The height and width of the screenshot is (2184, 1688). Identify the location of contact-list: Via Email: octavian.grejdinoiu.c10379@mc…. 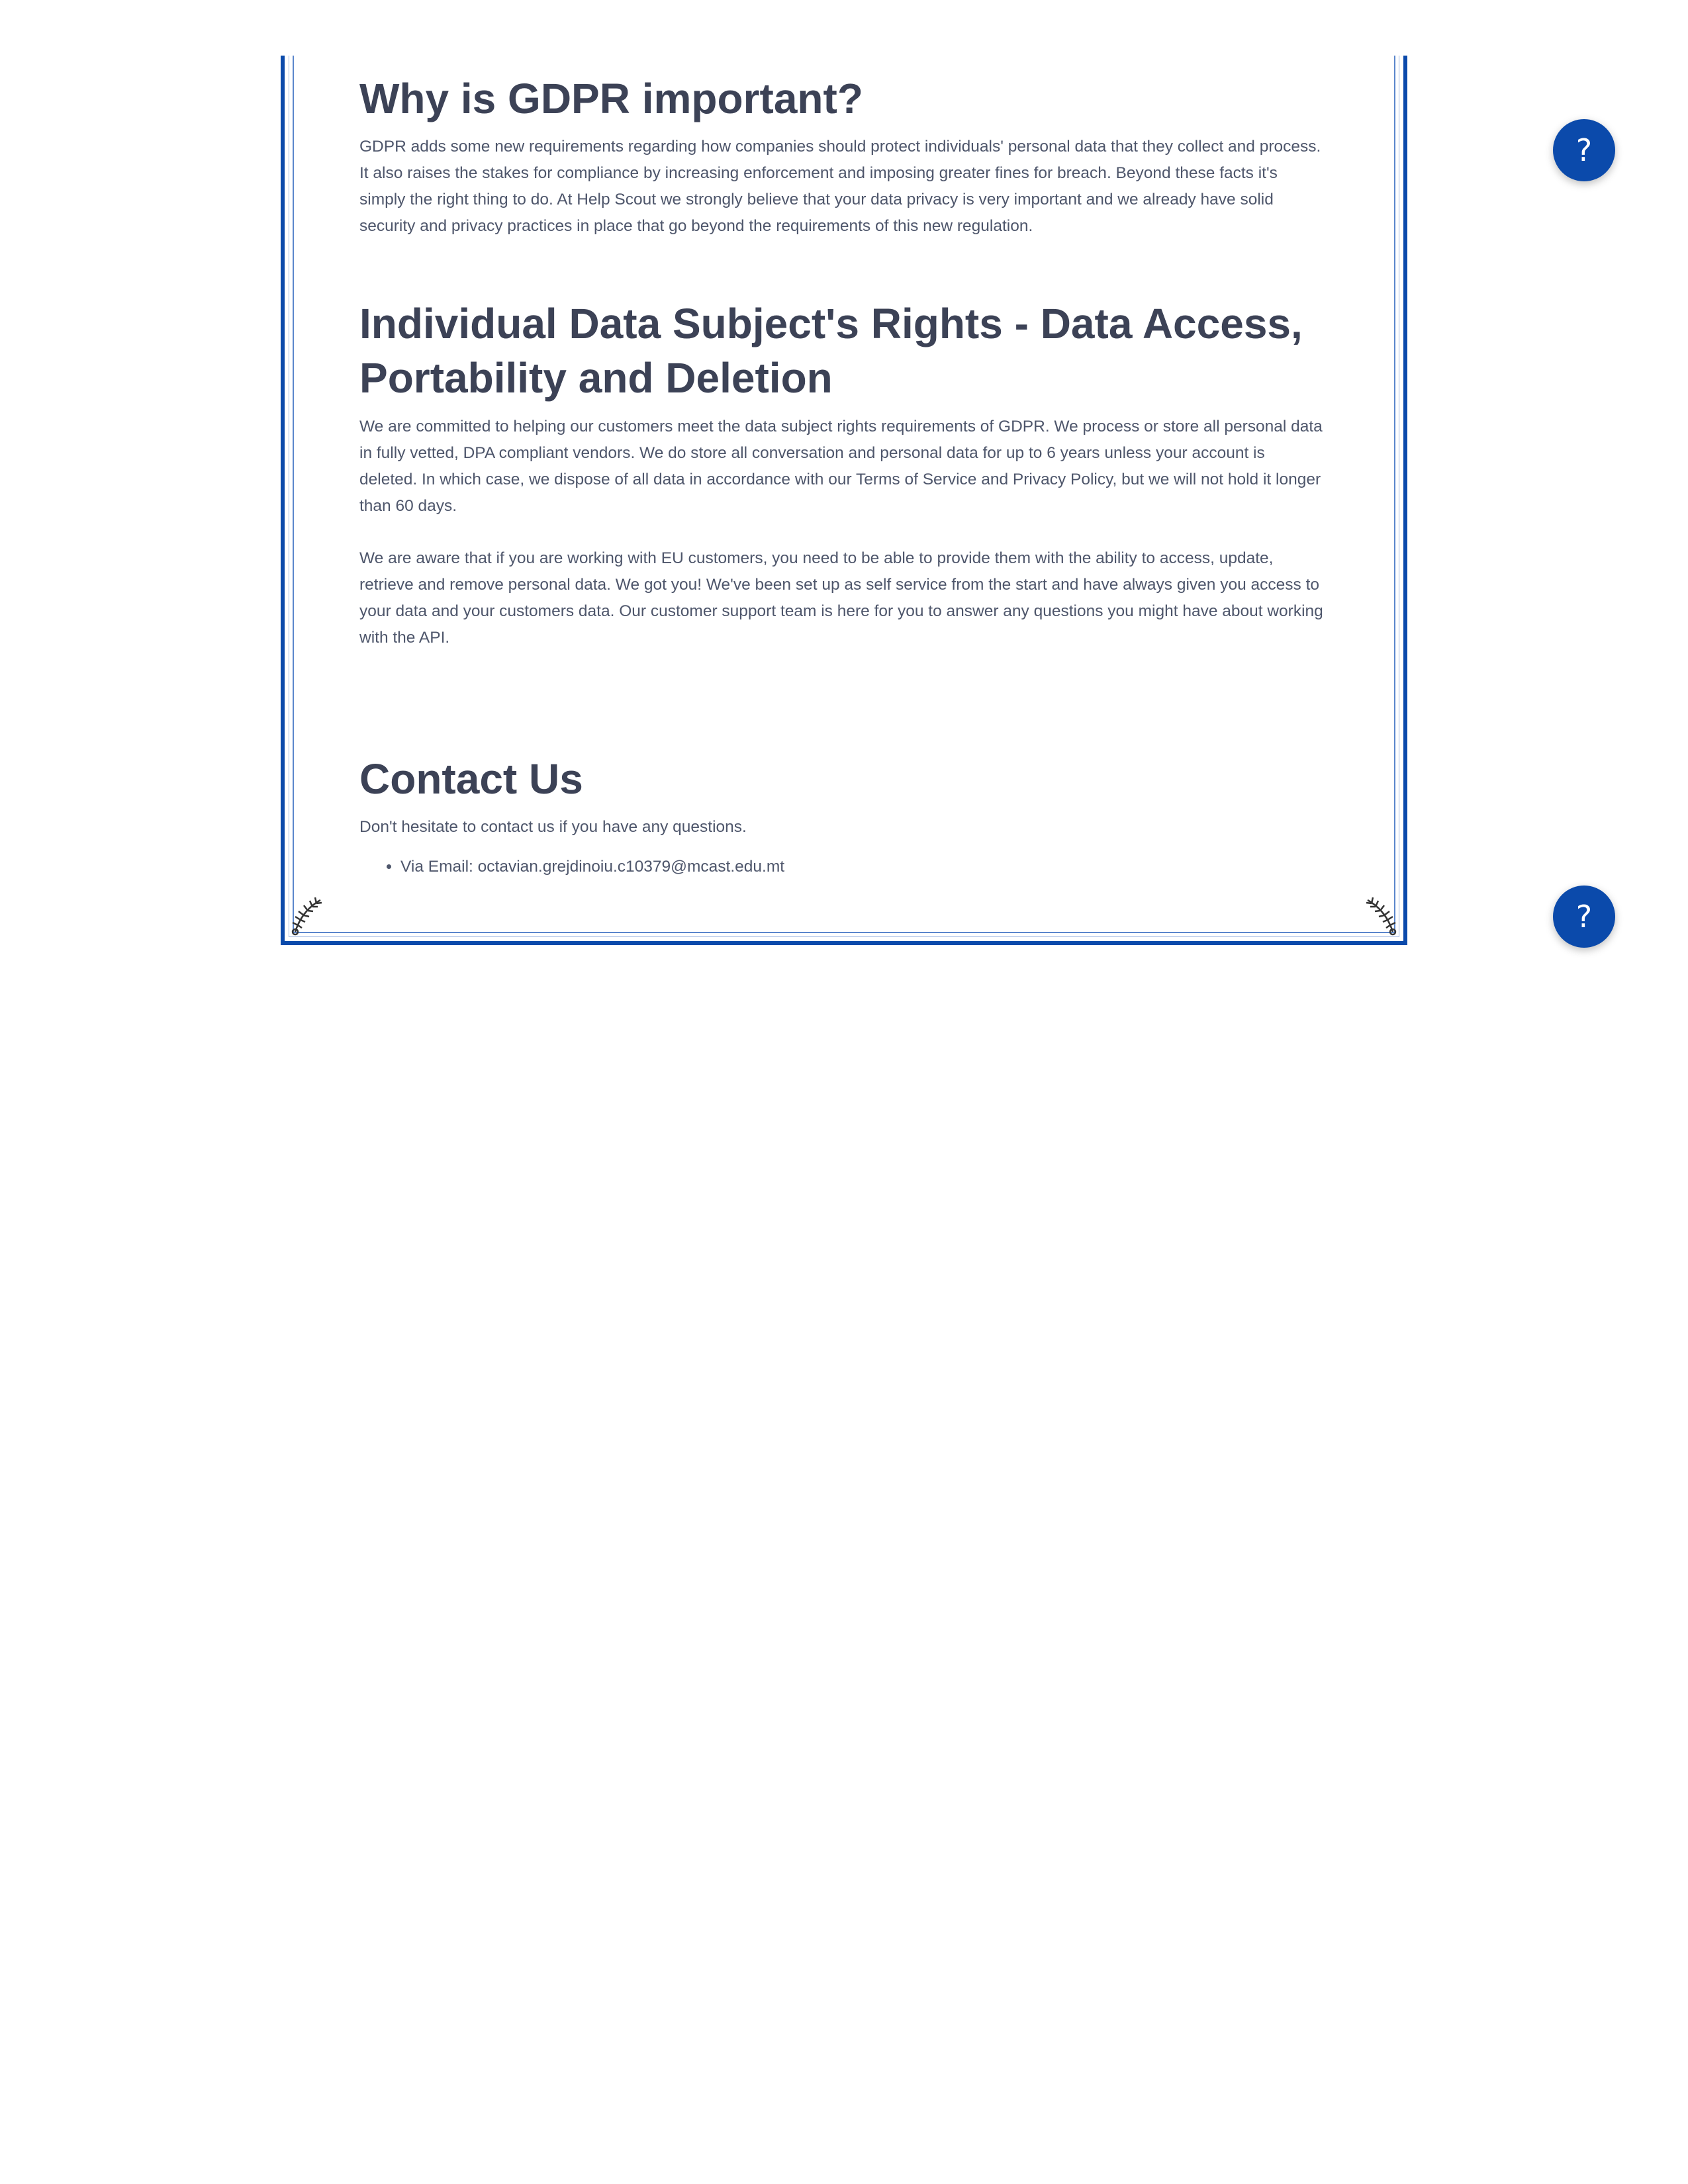
(571, 867).